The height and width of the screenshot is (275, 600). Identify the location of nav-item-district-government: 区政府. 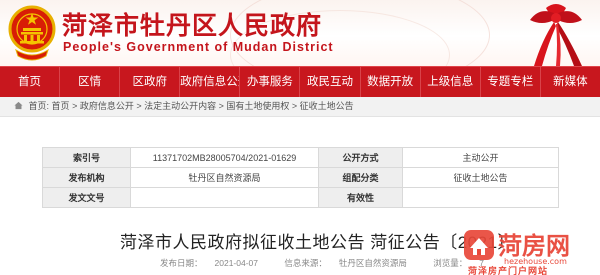
(150, 82).